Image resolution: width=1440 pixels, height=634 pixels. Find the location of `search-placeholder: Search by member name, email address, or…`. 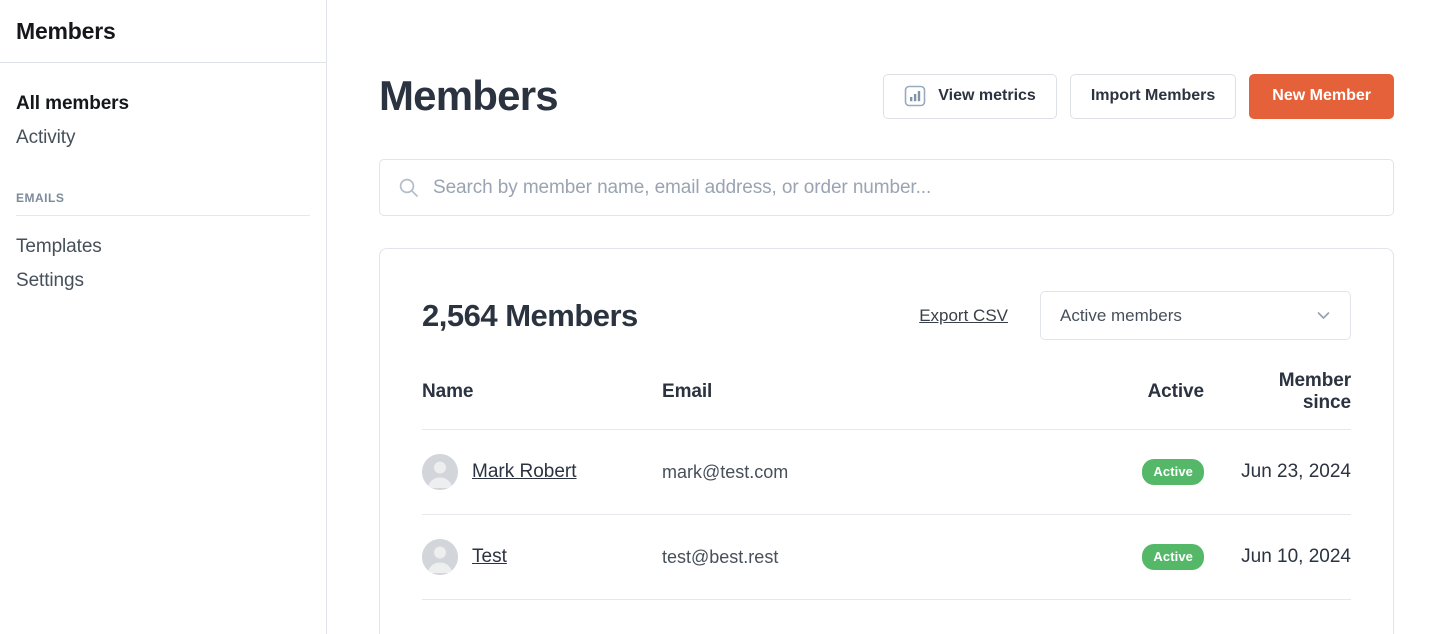

search-placeholder: Search by member name, email address, or… is located at coordinates (682, 187).